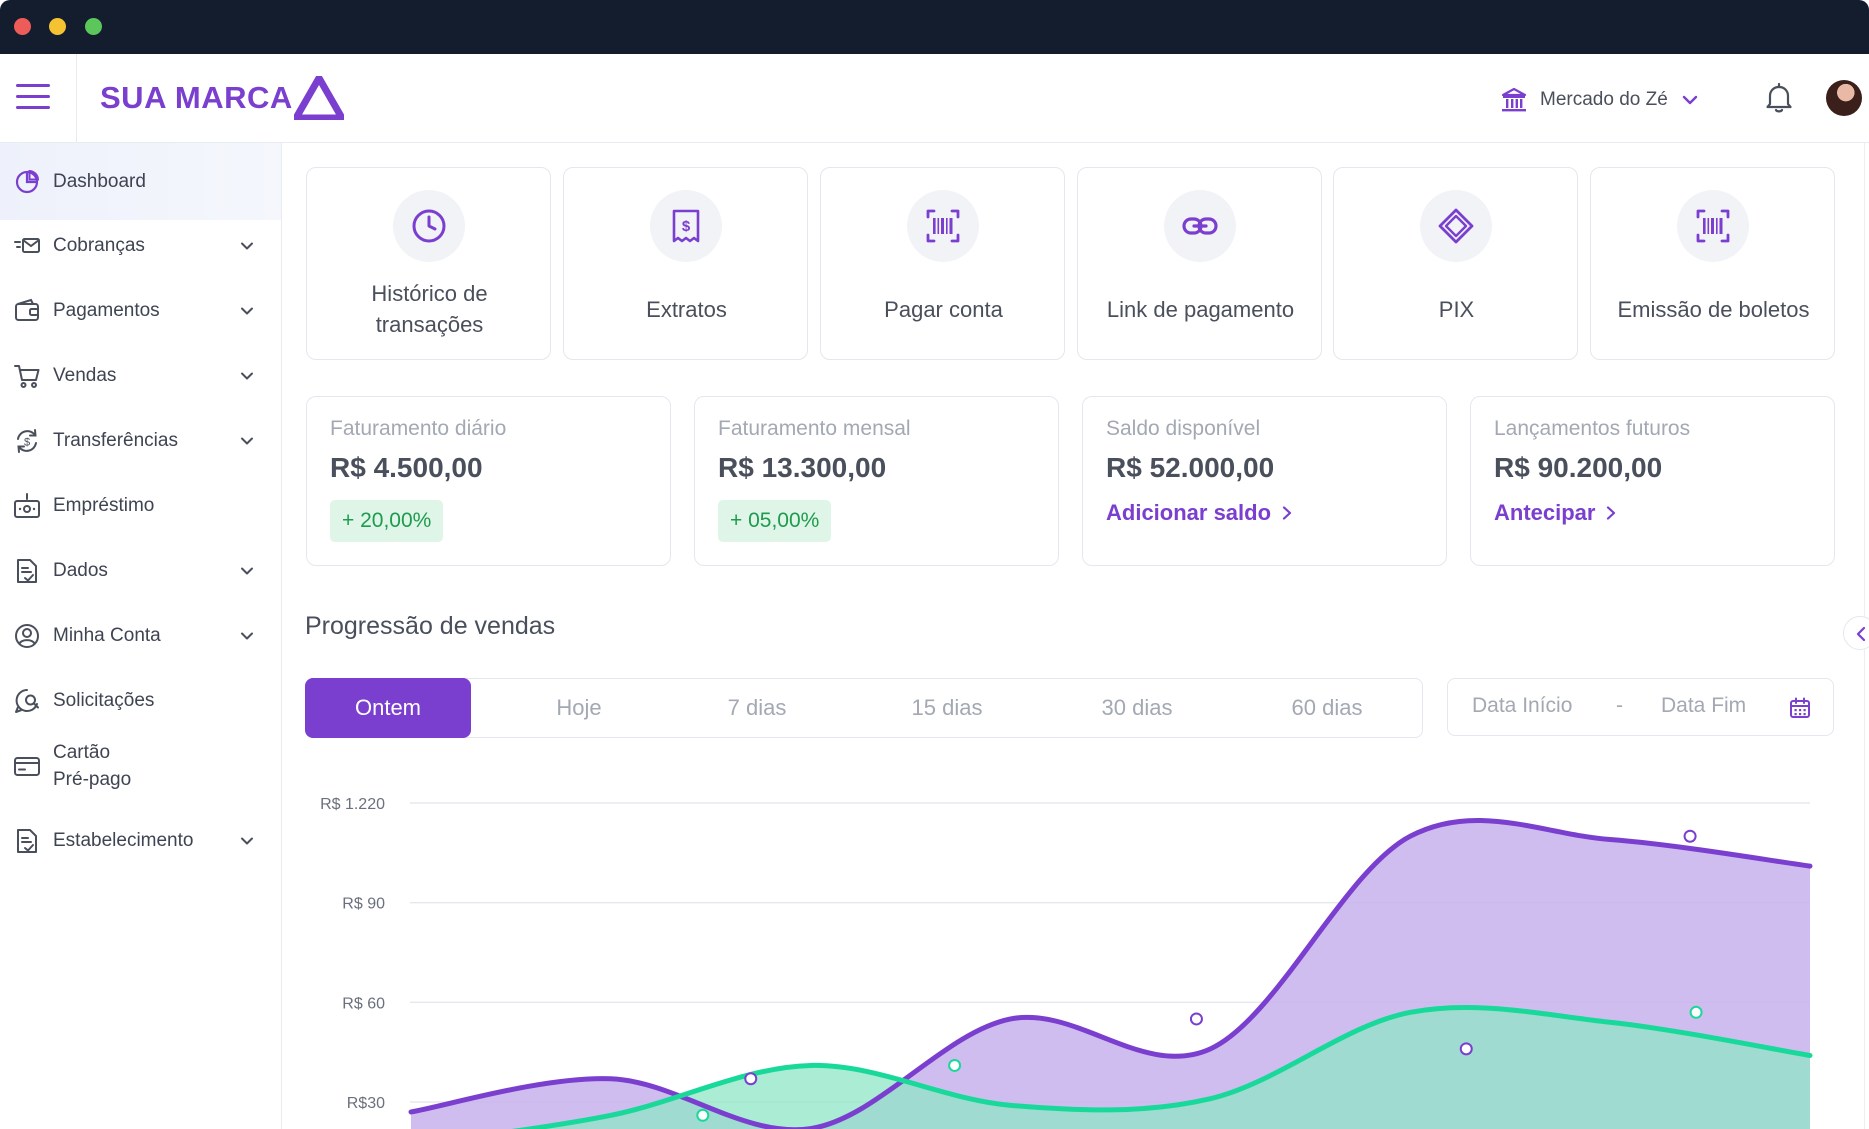 The width and height of the screenshot is (1869, 1129). I want to click on document-check-icon, so click(27, 841).